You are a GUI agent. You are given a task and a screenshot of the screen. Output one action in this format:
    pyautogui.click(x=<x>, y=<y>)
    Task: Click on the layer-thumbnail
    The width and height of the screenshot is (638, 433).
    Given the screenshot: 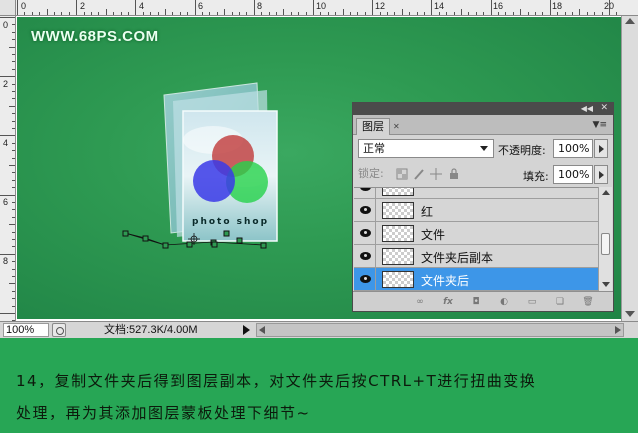 What is the action you would take?
    pyautogui.click(x=398, y=256)
    